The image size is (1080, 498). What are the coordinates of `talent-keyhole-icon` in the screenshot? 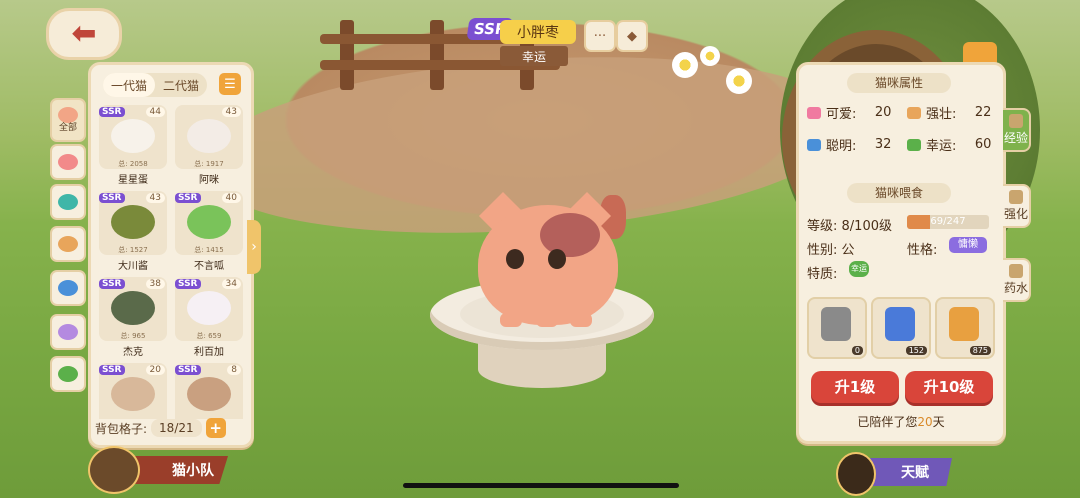 It's located at (856, 474).